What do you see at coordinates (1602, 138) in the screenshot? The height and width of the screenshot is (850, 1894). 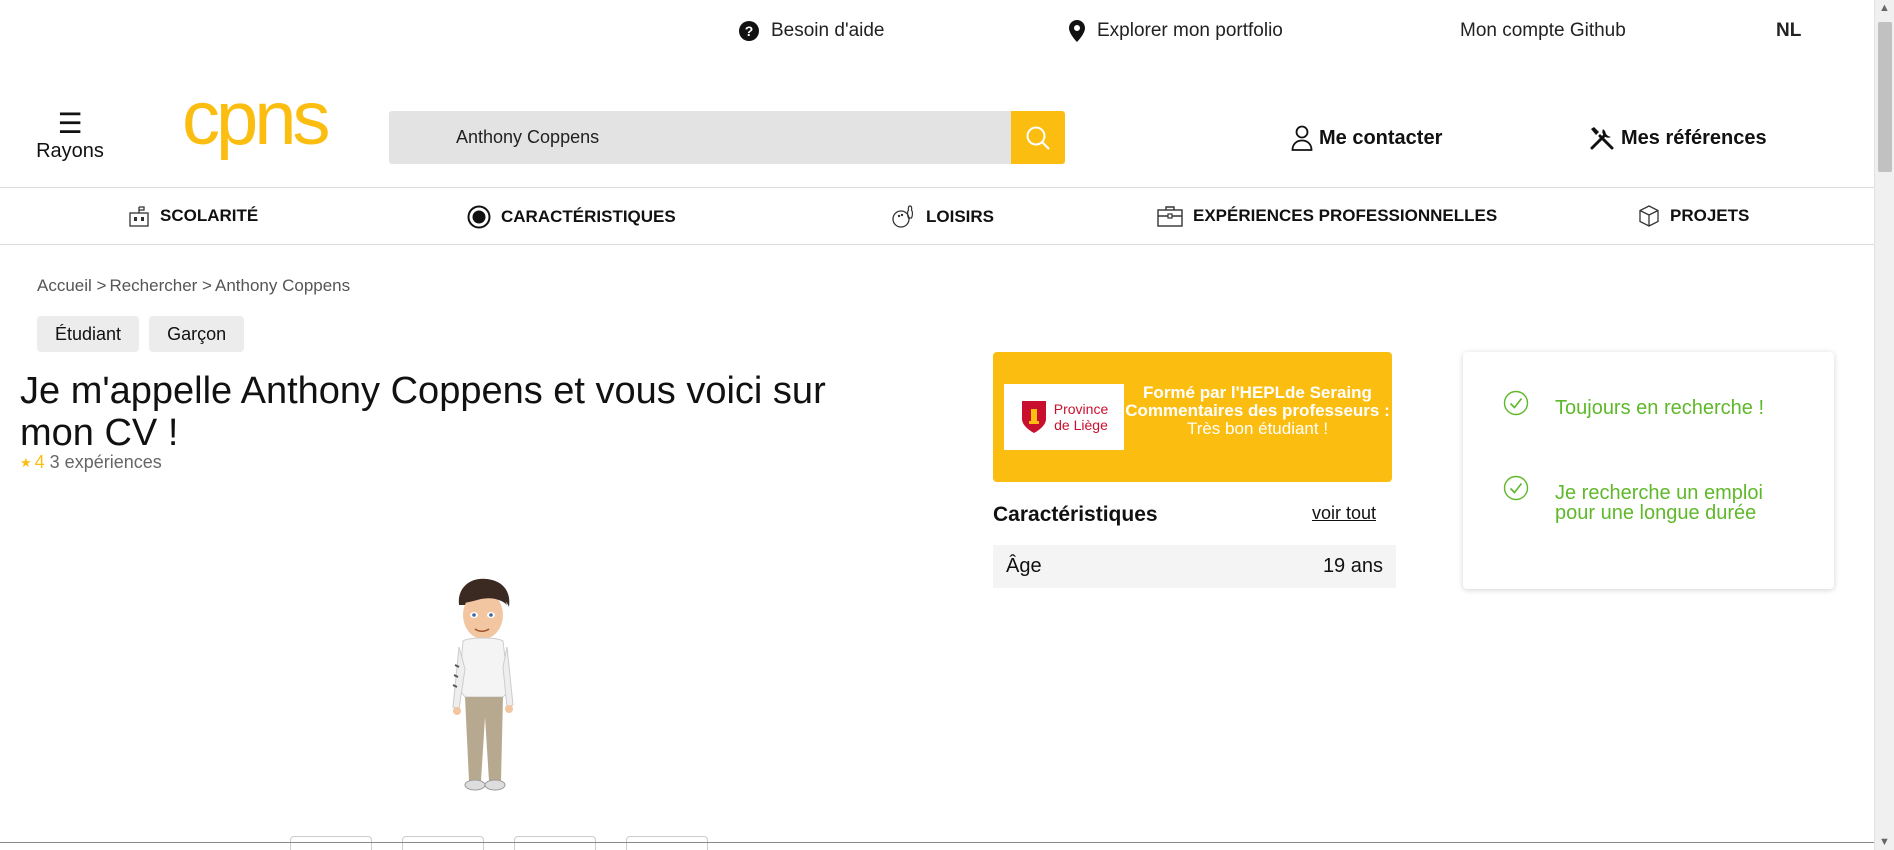 I see `tools-icon` at bounding box center [1602, 138].